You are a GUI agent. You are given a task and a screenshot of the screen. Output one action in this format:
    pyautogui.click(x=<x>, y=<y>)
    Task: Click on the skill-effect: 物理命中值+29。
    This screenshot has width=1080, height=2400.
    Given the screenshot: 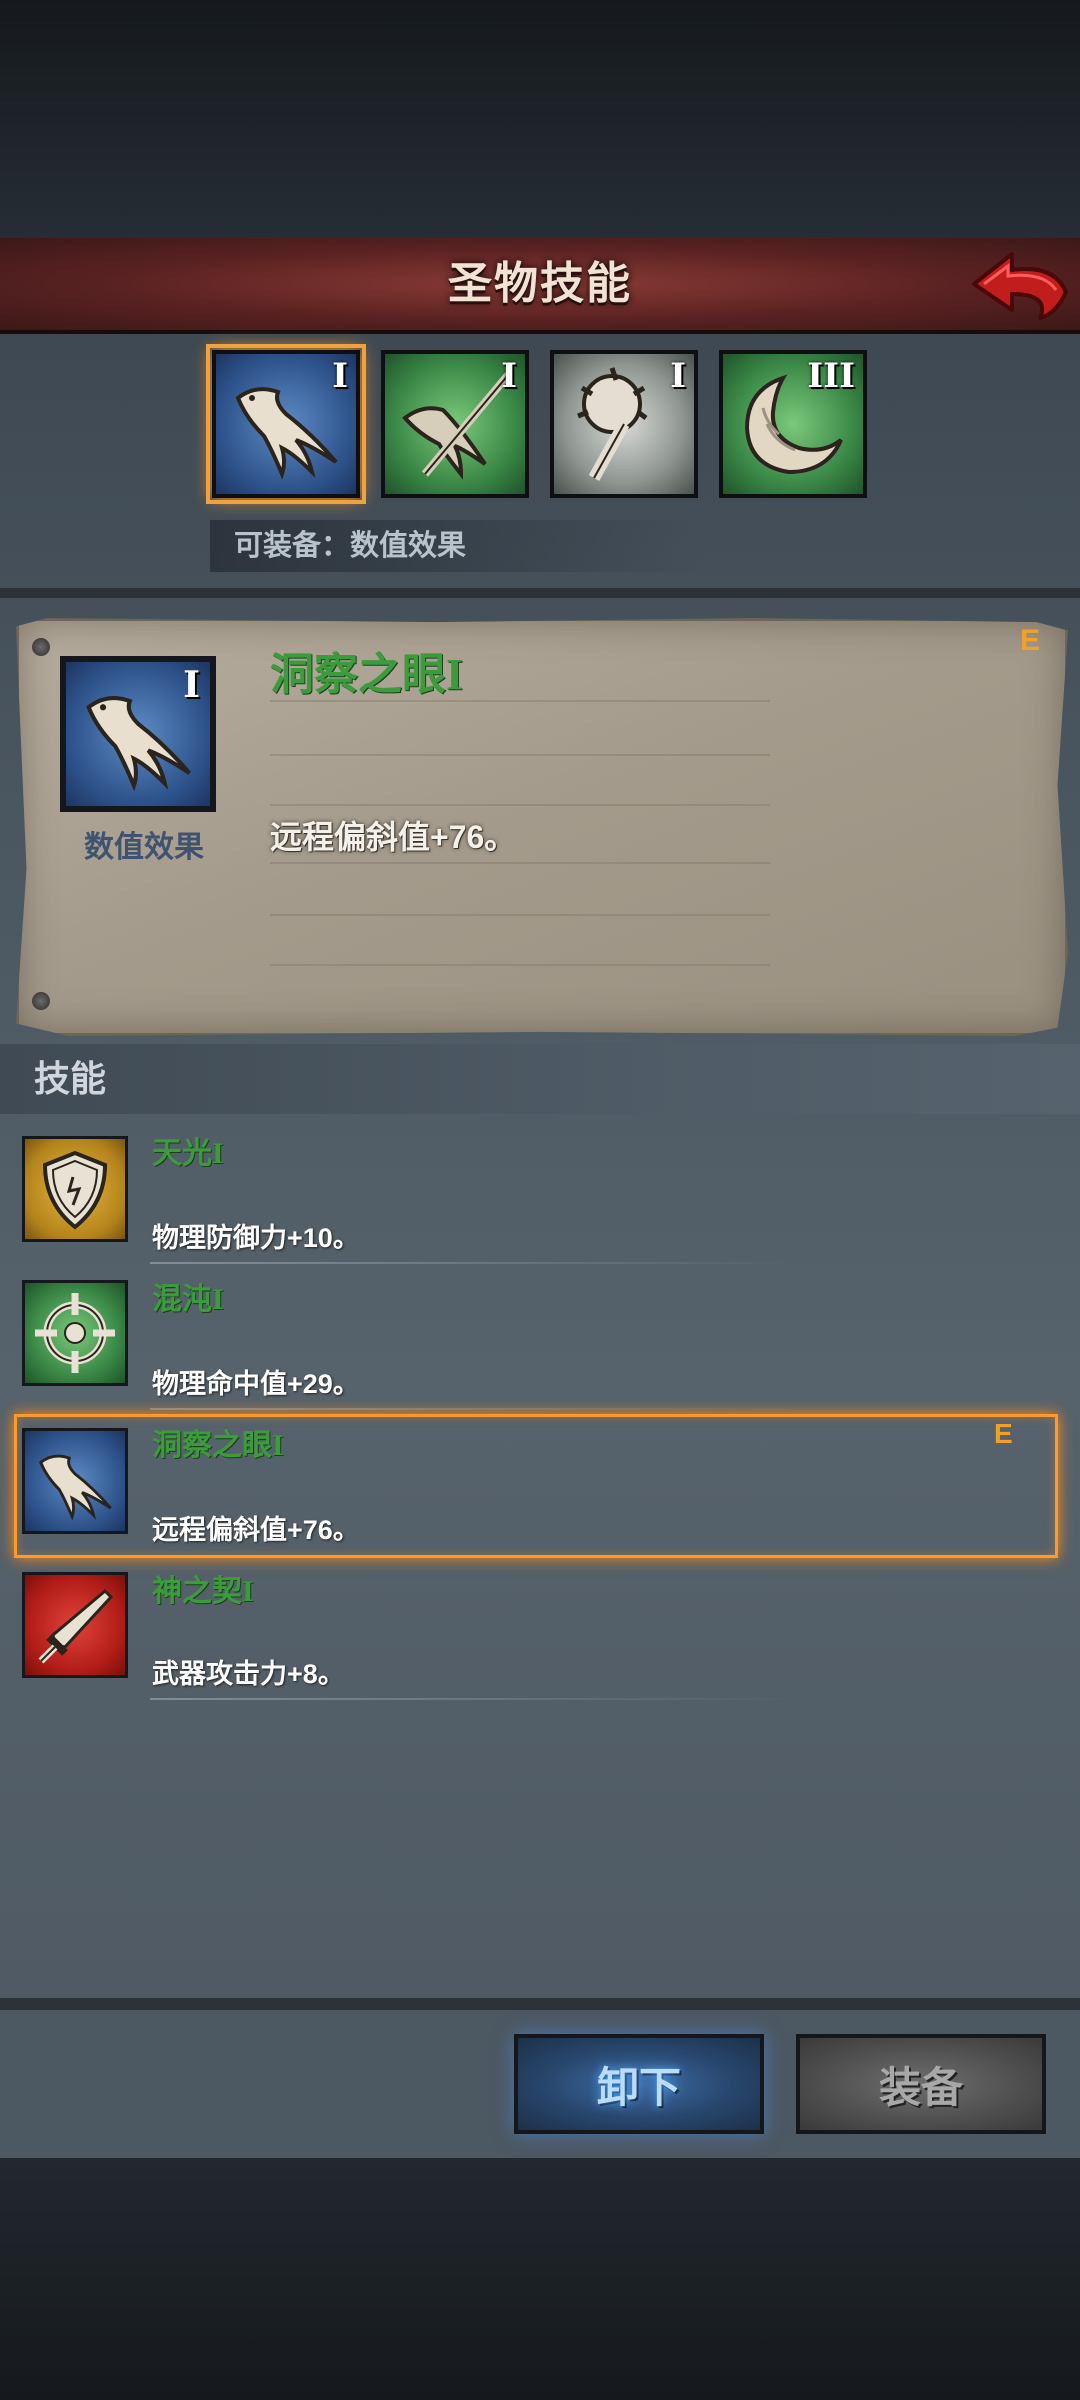 What is the action you would take?
    pyautogui.click(x=256, y=1384)
    